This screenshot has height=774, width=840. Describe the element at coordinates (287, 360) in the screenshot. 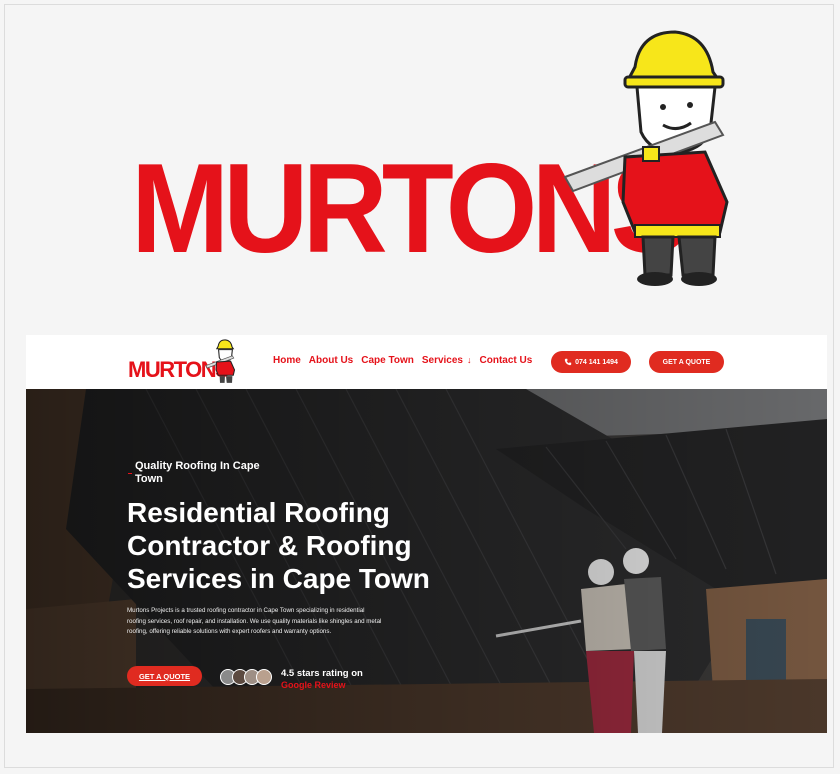

I see `nav-link-home: Home` at that location.